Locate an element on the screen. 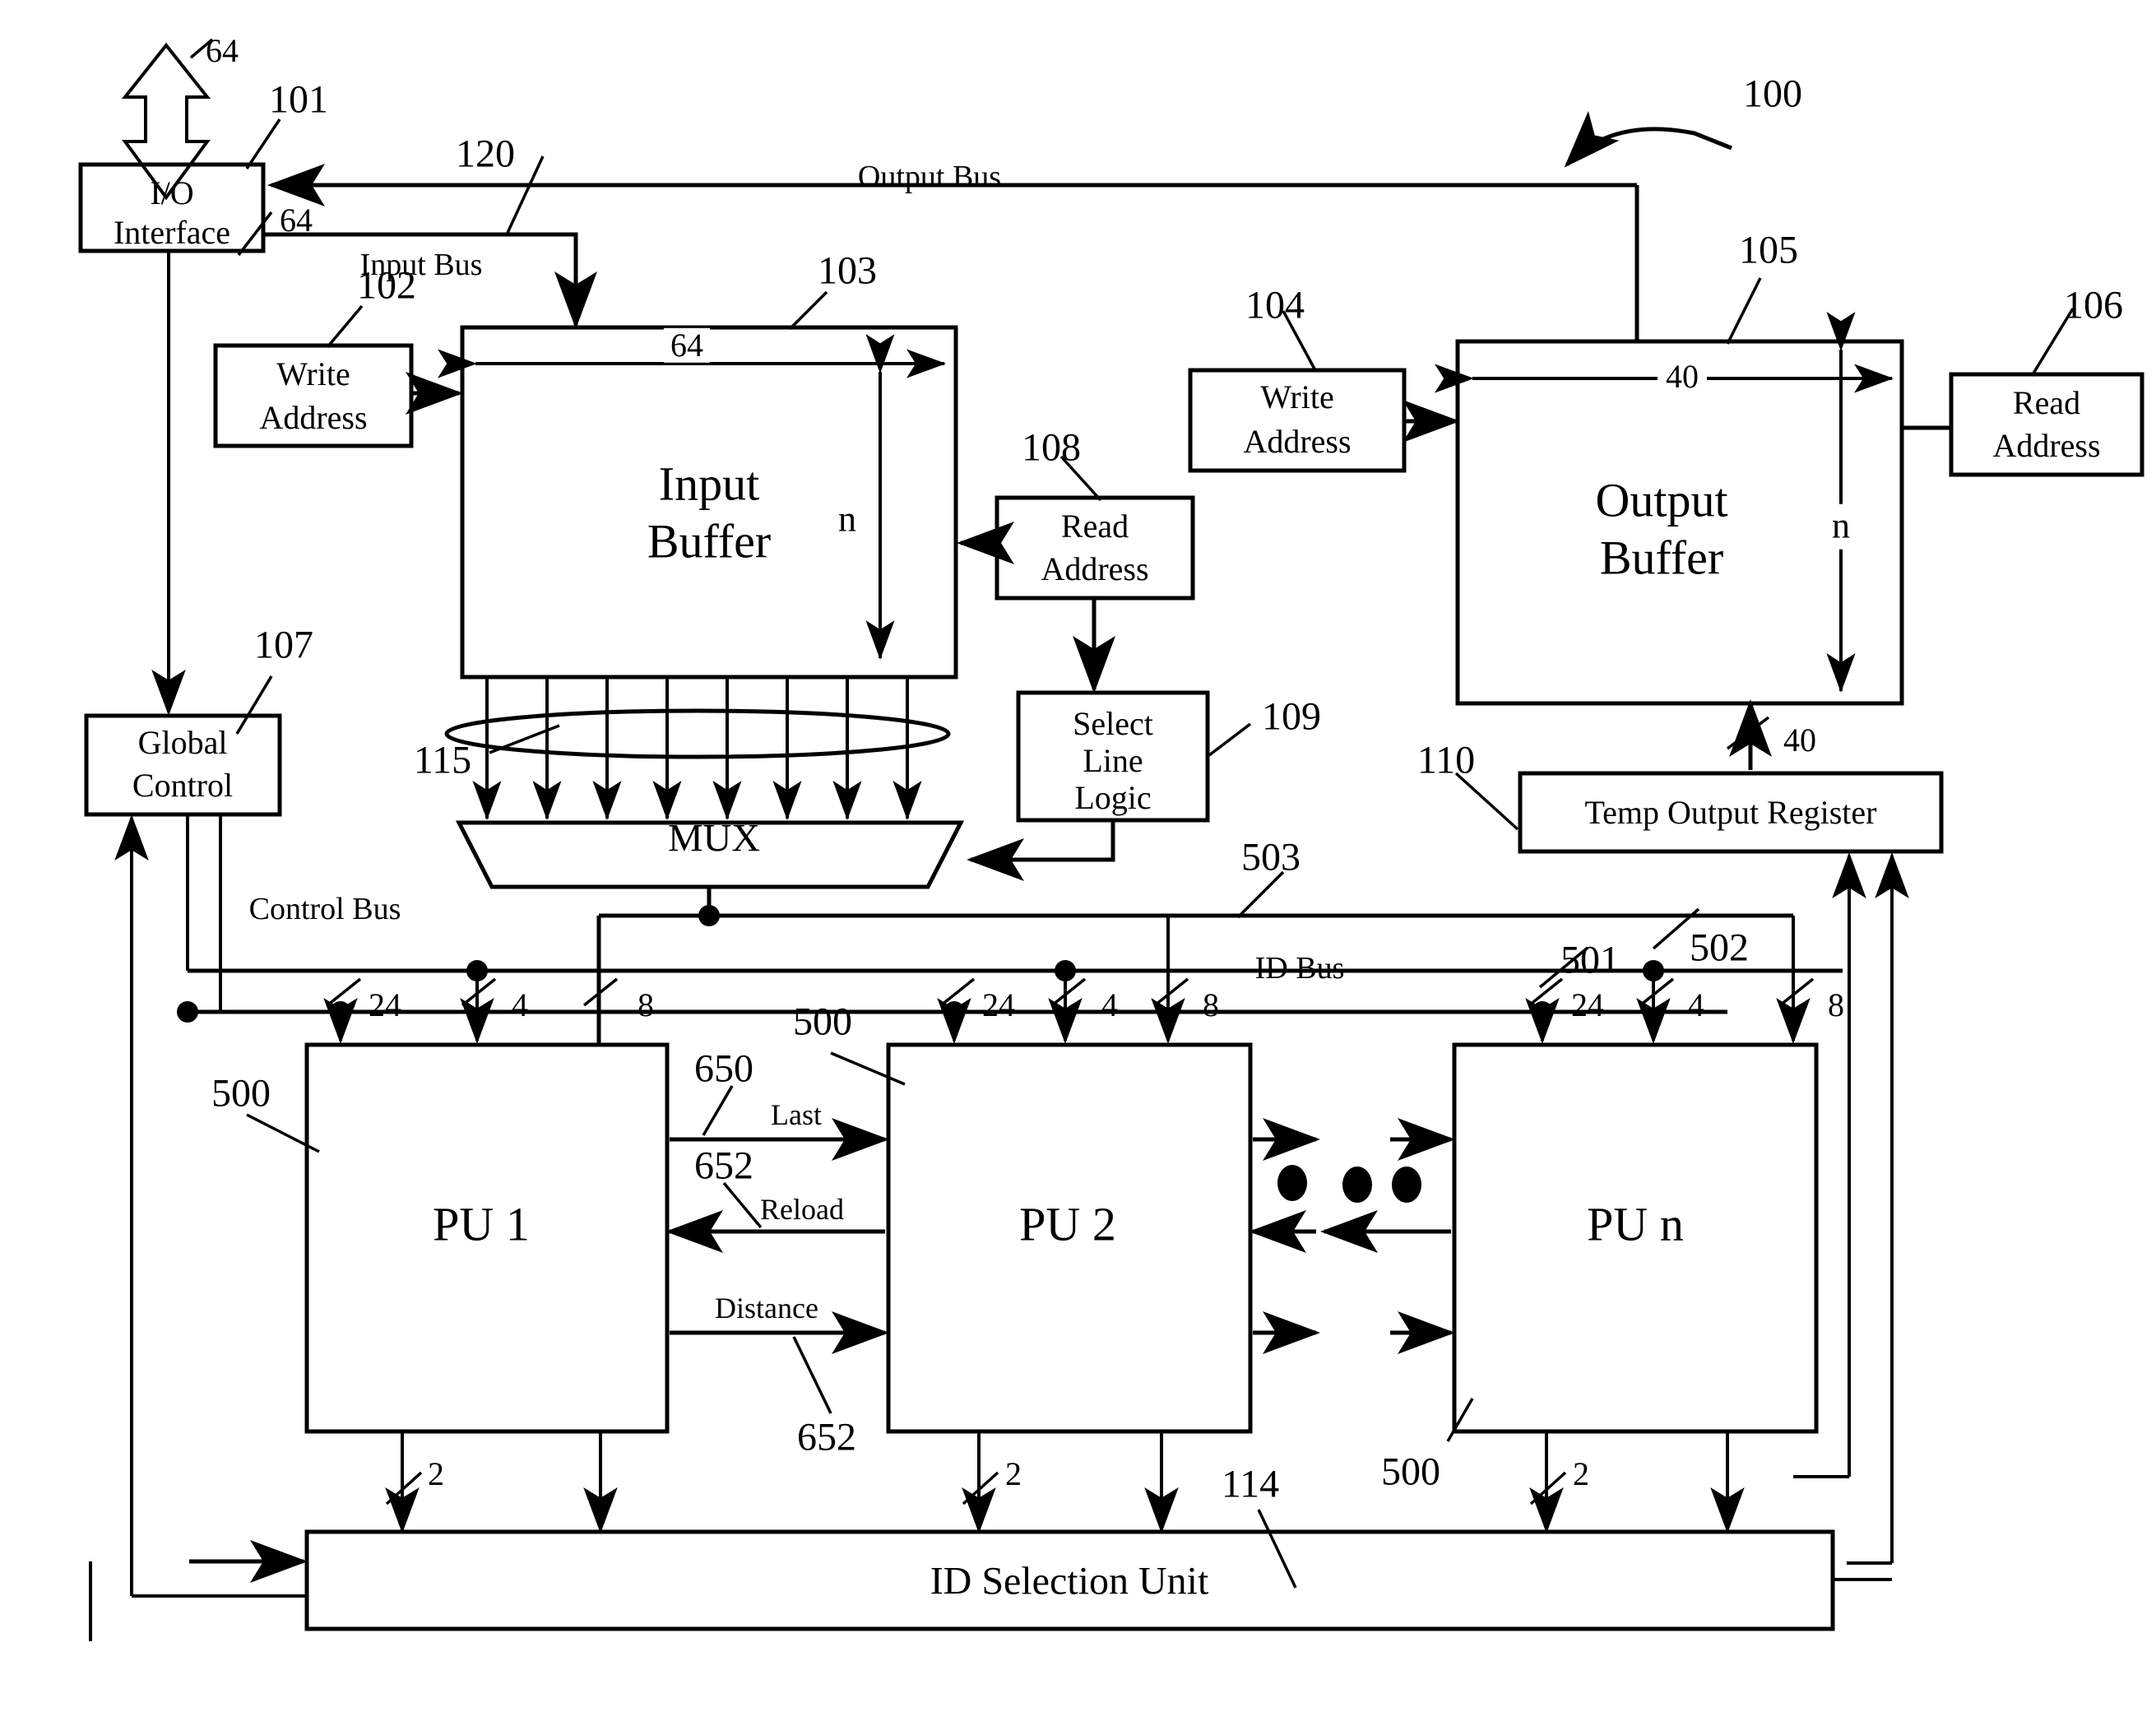 This screenshot has width=2156, height=1735. ref-107: 107 is located at coordinates (283, 645).